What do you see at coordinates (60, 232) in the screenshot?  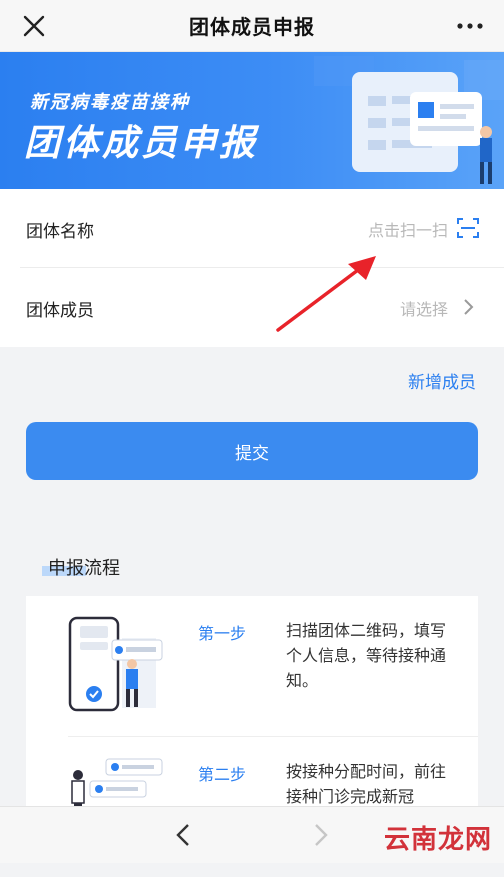 I see `group-name-label: 团体名称` at bounding box center [60, 232].